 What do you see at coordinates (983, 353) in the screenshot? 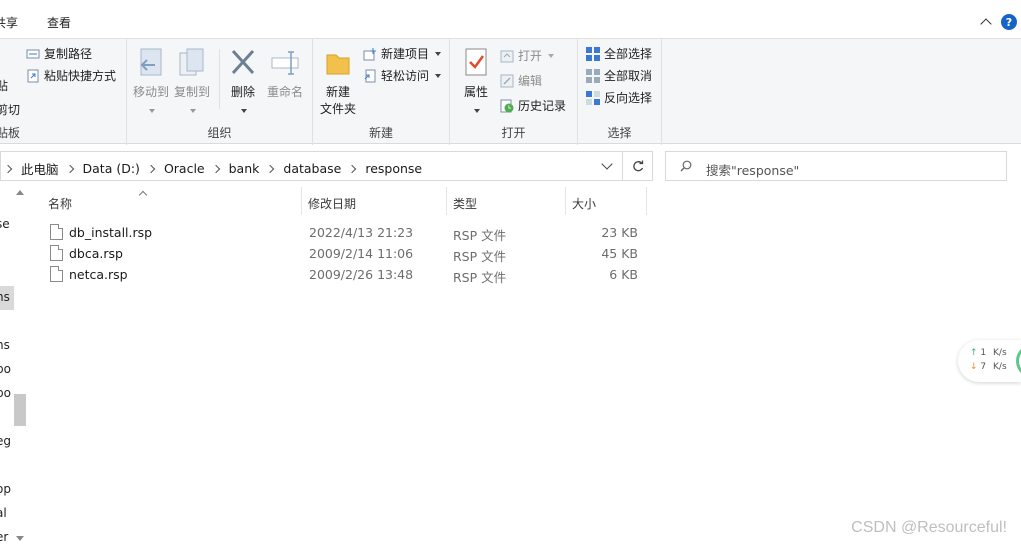
I see `upload-value: 1` at bounding box center [983, 353].